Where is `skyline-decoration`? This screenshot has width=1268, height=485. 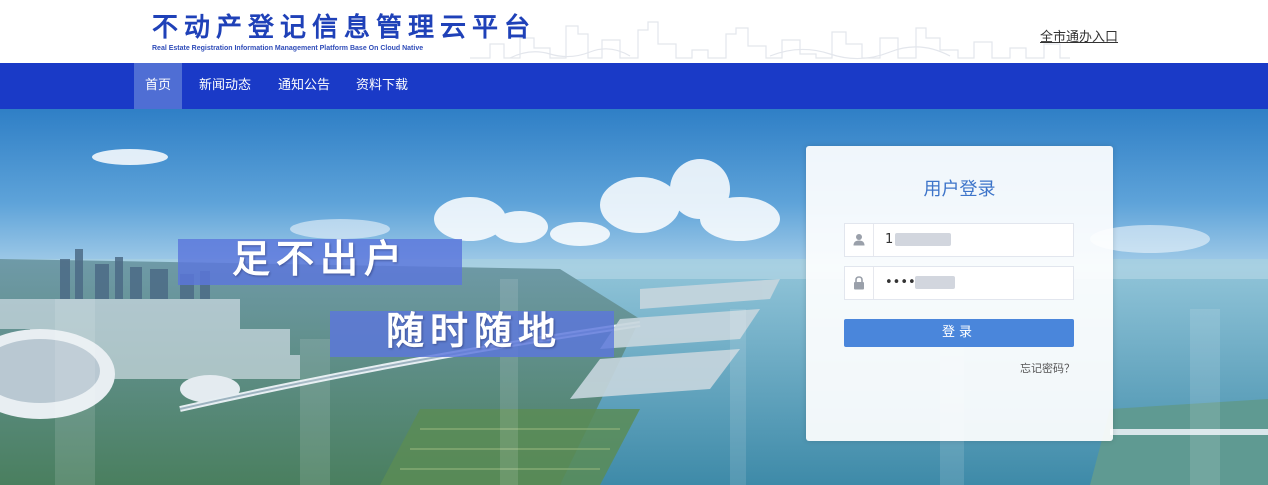
skyline-decoration is located at coordinates (770, 40).